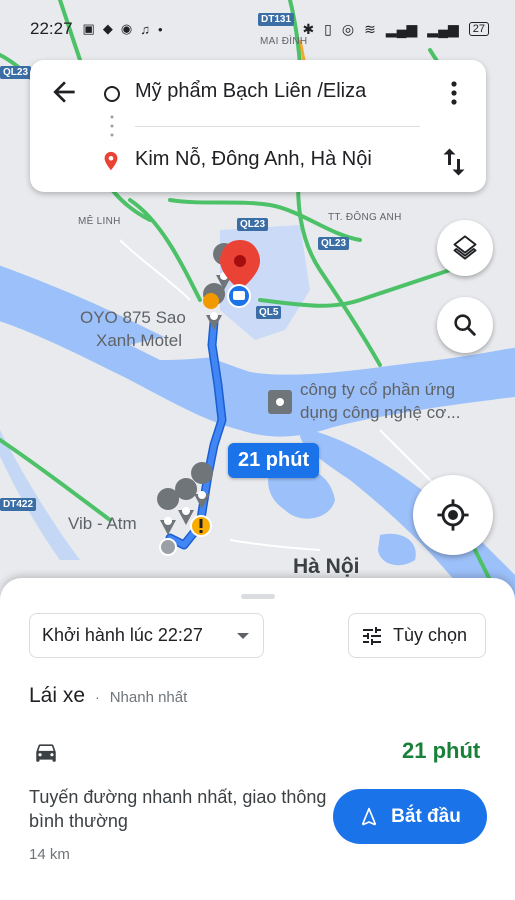 This screenshot has height=900, width=515. I want to click on start-label: Bắt đầu, so click(426, 816).